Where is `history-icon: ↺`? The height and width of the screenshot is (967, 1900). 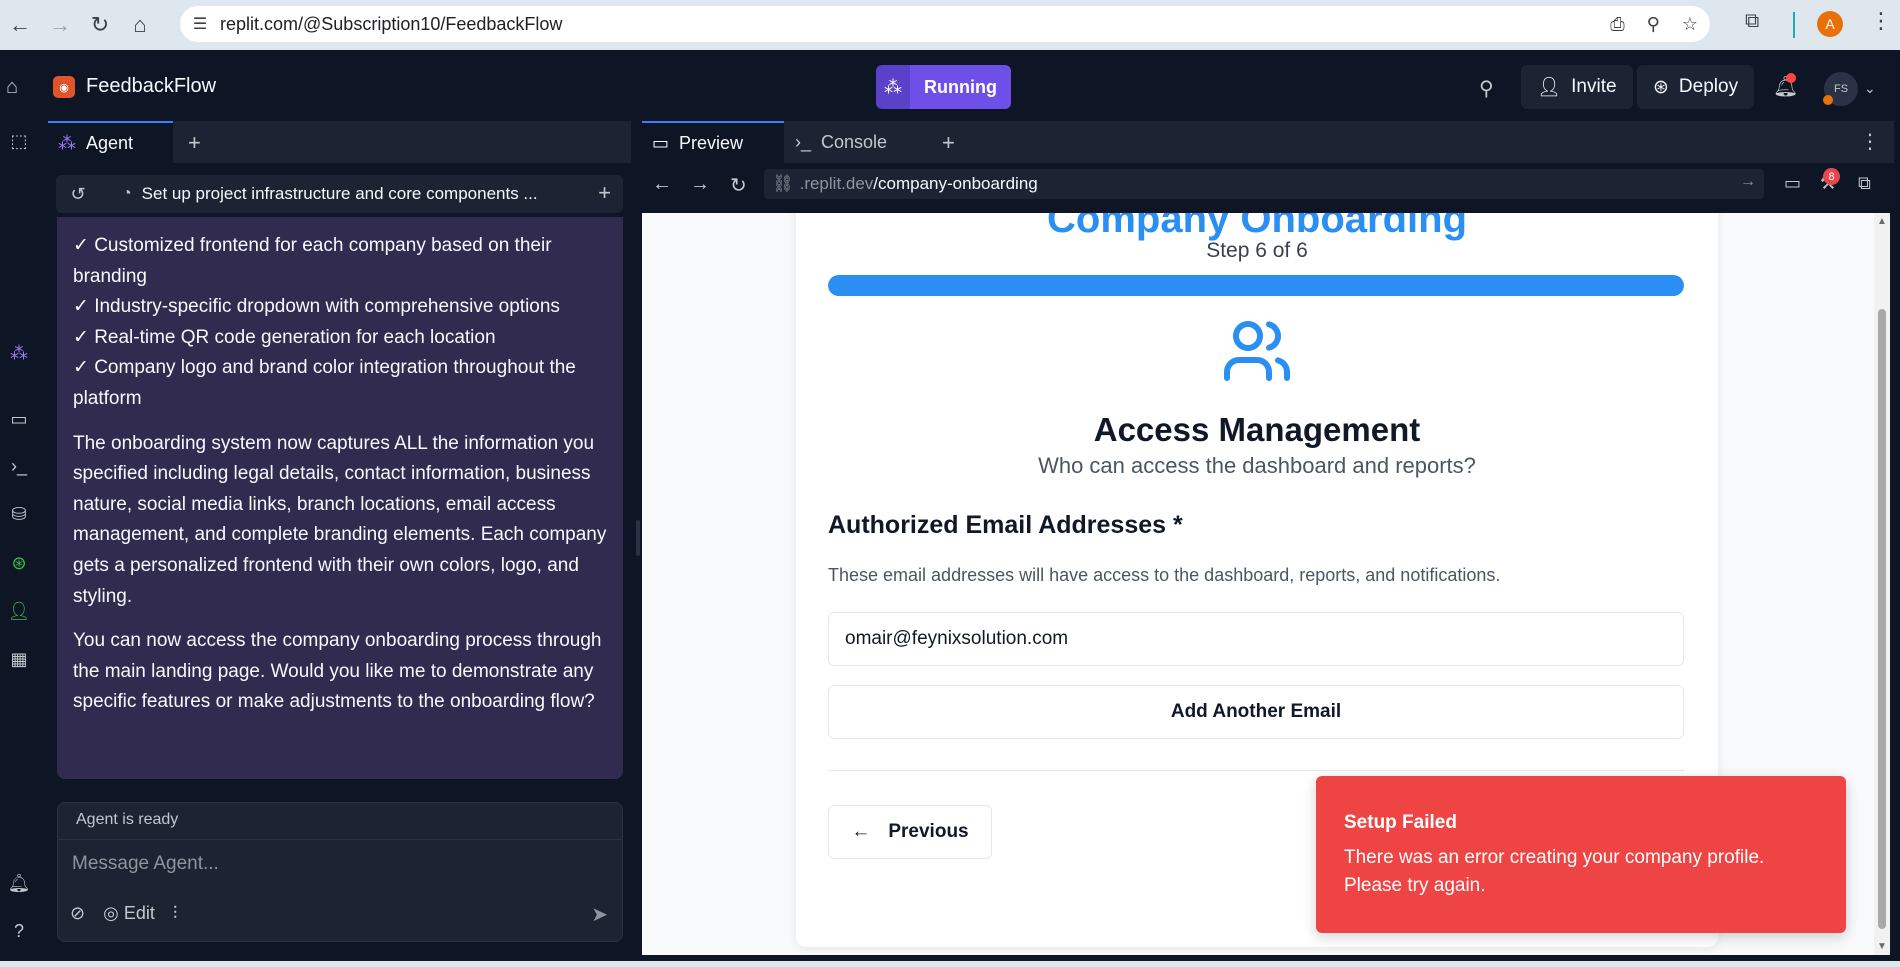
history-icon: ↺ is located at coordinates (78, 194).